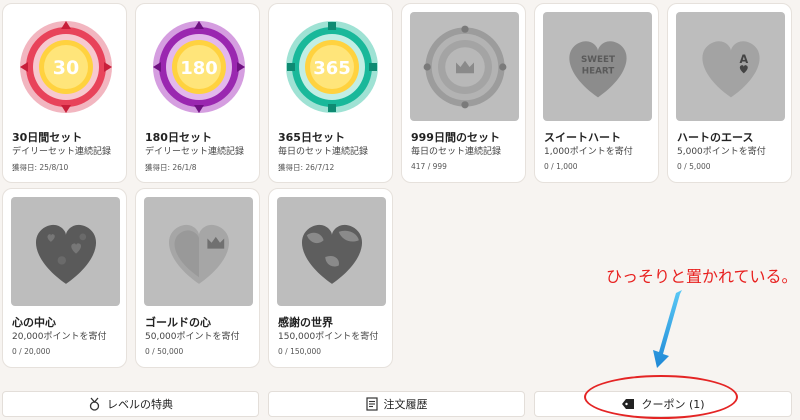  What do you see at coordinates (743, 59) in the screenshot?
I see `ace-letter: A` at bounding box center [743, 59].